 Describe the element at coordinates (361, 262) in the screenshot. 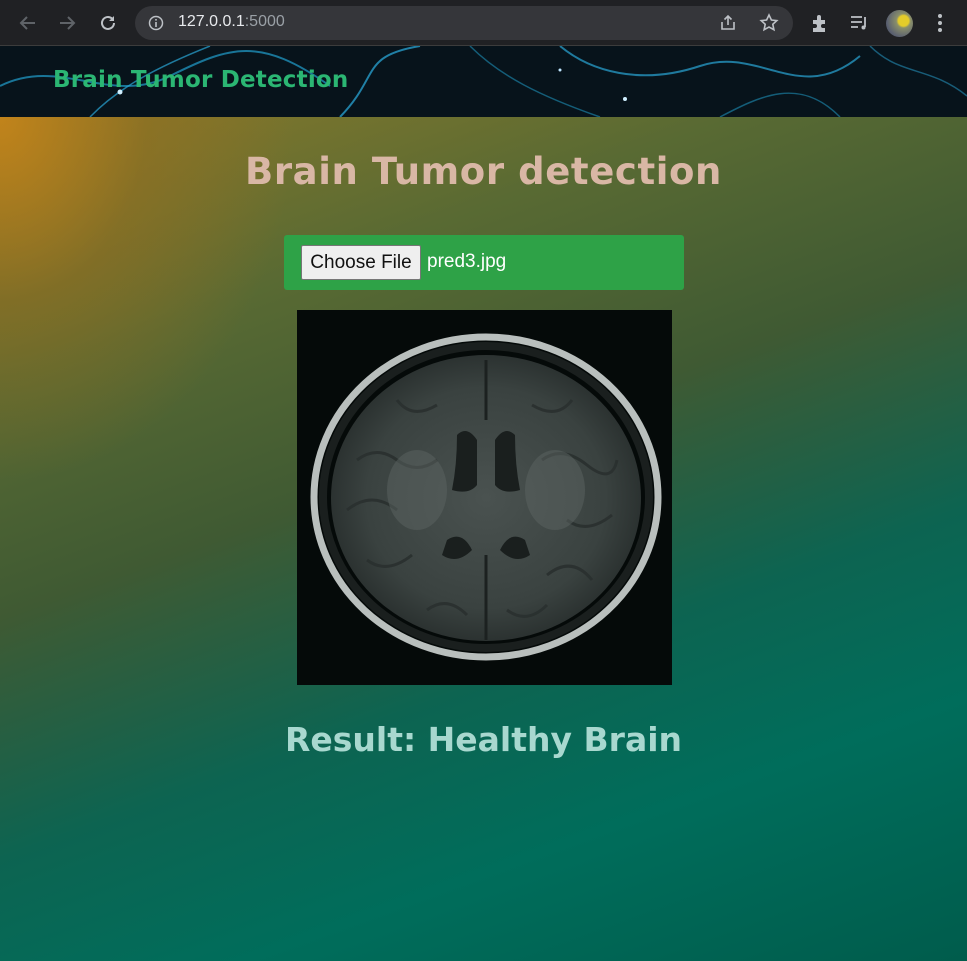

I see `choose-file-button: Choose File` at that location.